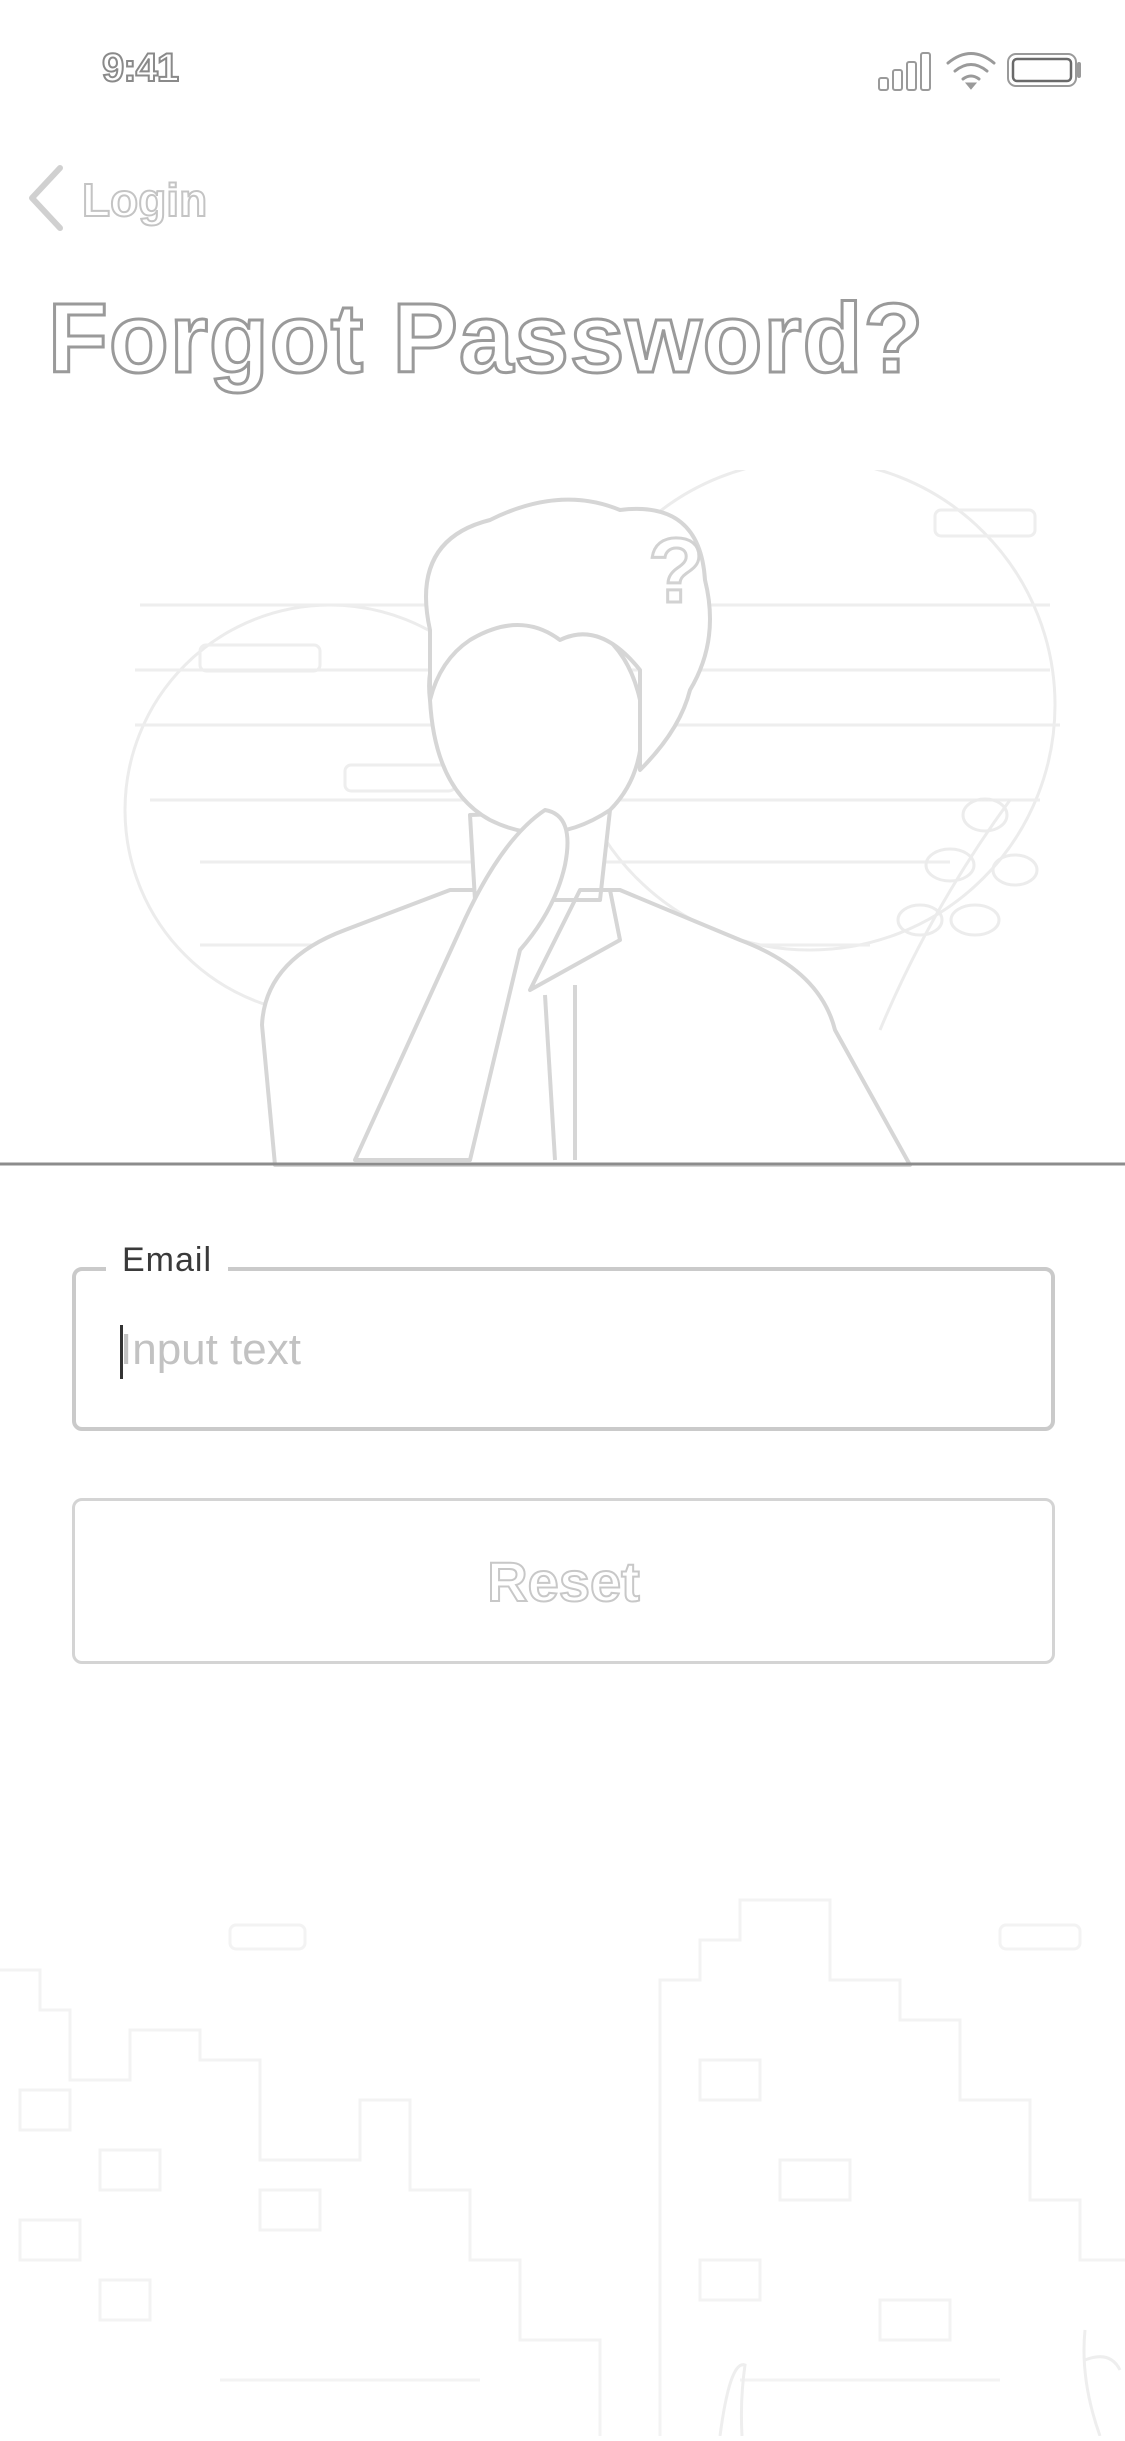  I want to click on status-bar: 9:41, so click(562, 70).